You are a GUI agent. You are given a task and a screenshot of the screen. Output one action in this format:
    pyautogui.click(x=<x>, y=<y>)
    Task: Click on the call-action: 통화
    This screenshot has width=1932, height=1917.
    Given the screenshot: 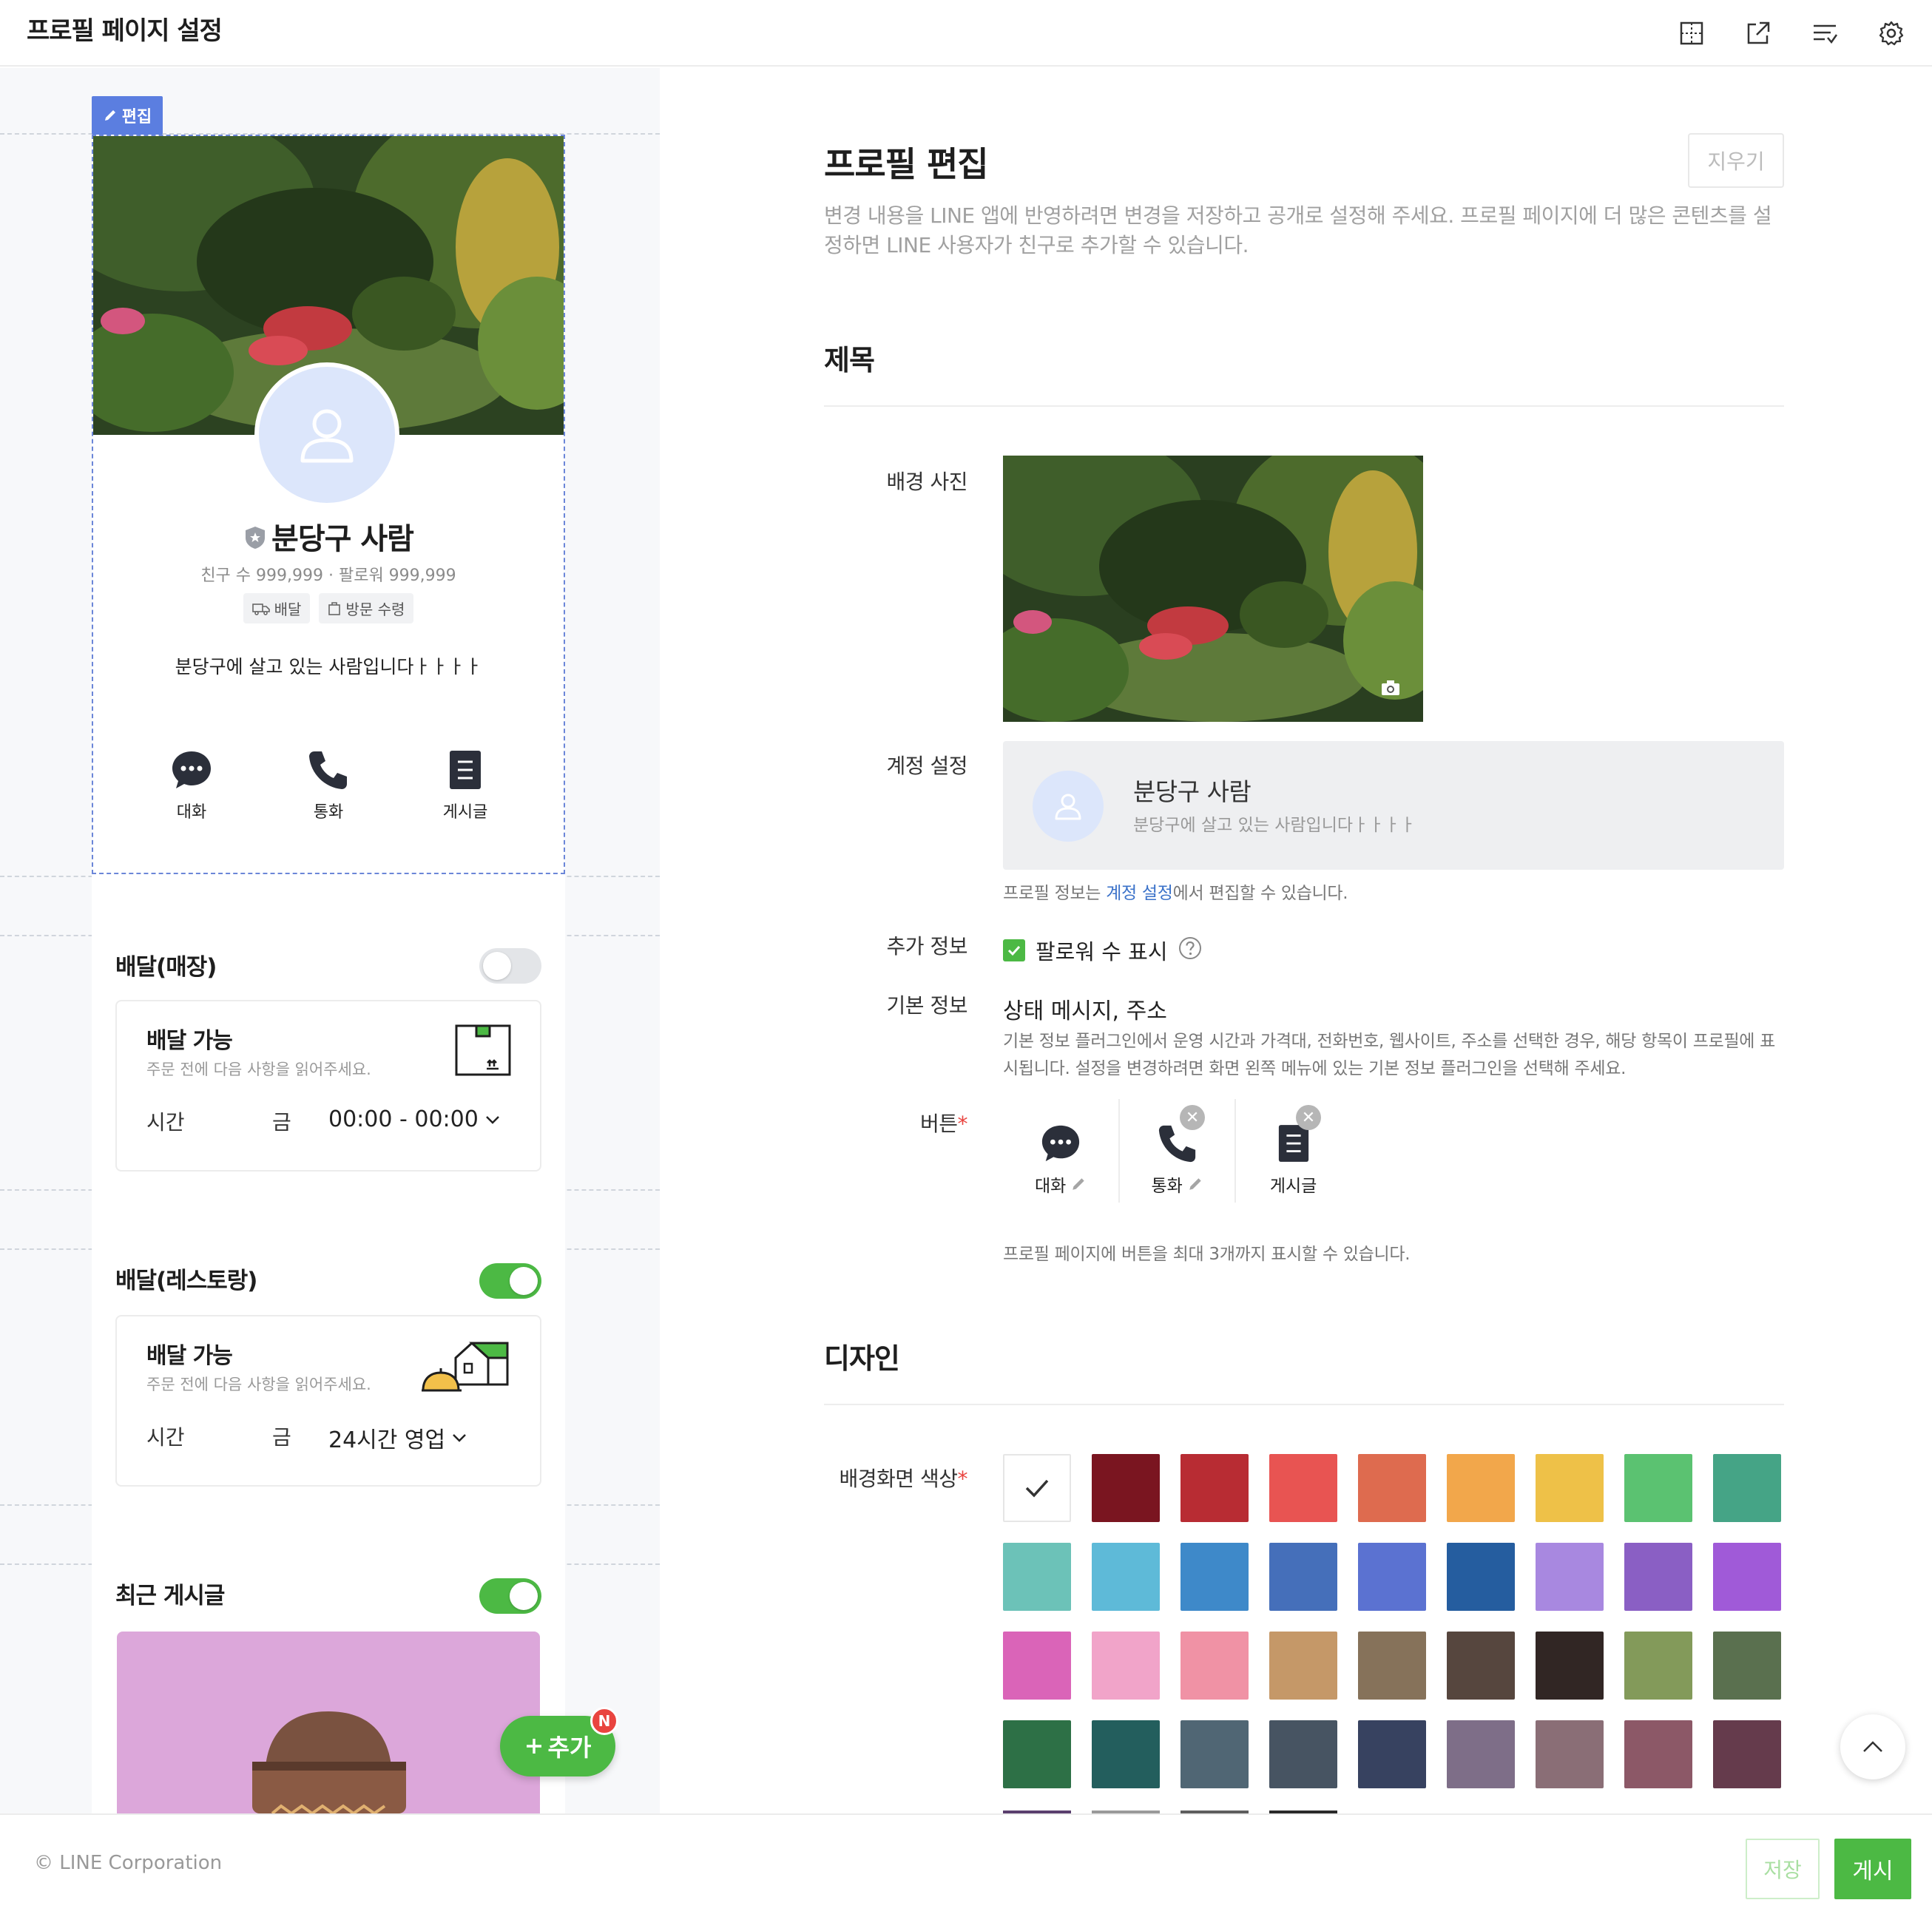 What is the action you would take?
    pyautogui.click(x=328, y=785)
    